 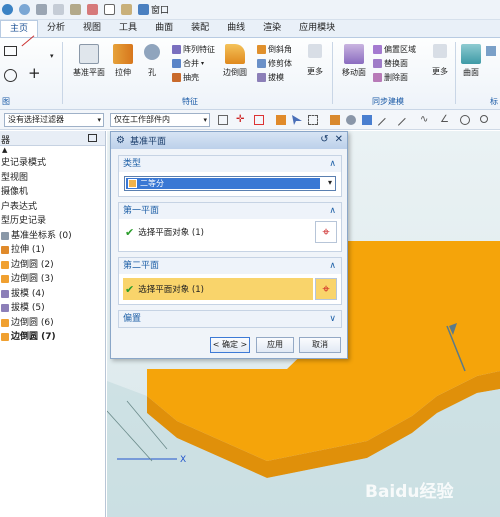 What do you see at coordinates (230, 211) in the screenshot?
I see `first-plane-header: 第一平面 ∧` at bounding box center [230, 211].